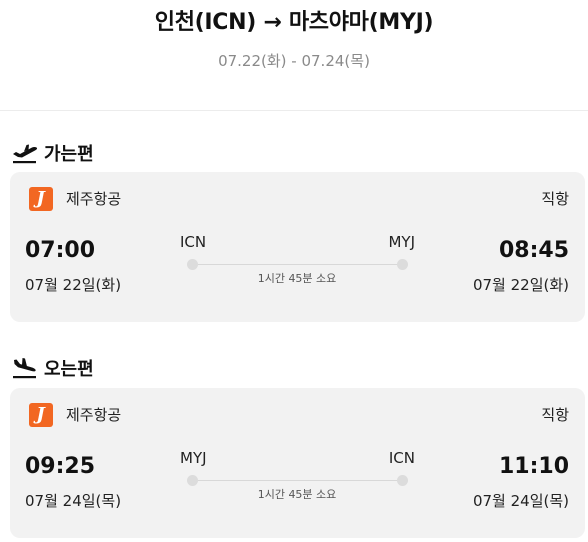 This screenshot has height=542, width=588. Describe the element at coordinates (294, 61) in the screenshot. I see `trip-dates: 07.22(화) - 07.24(목)` at that location.